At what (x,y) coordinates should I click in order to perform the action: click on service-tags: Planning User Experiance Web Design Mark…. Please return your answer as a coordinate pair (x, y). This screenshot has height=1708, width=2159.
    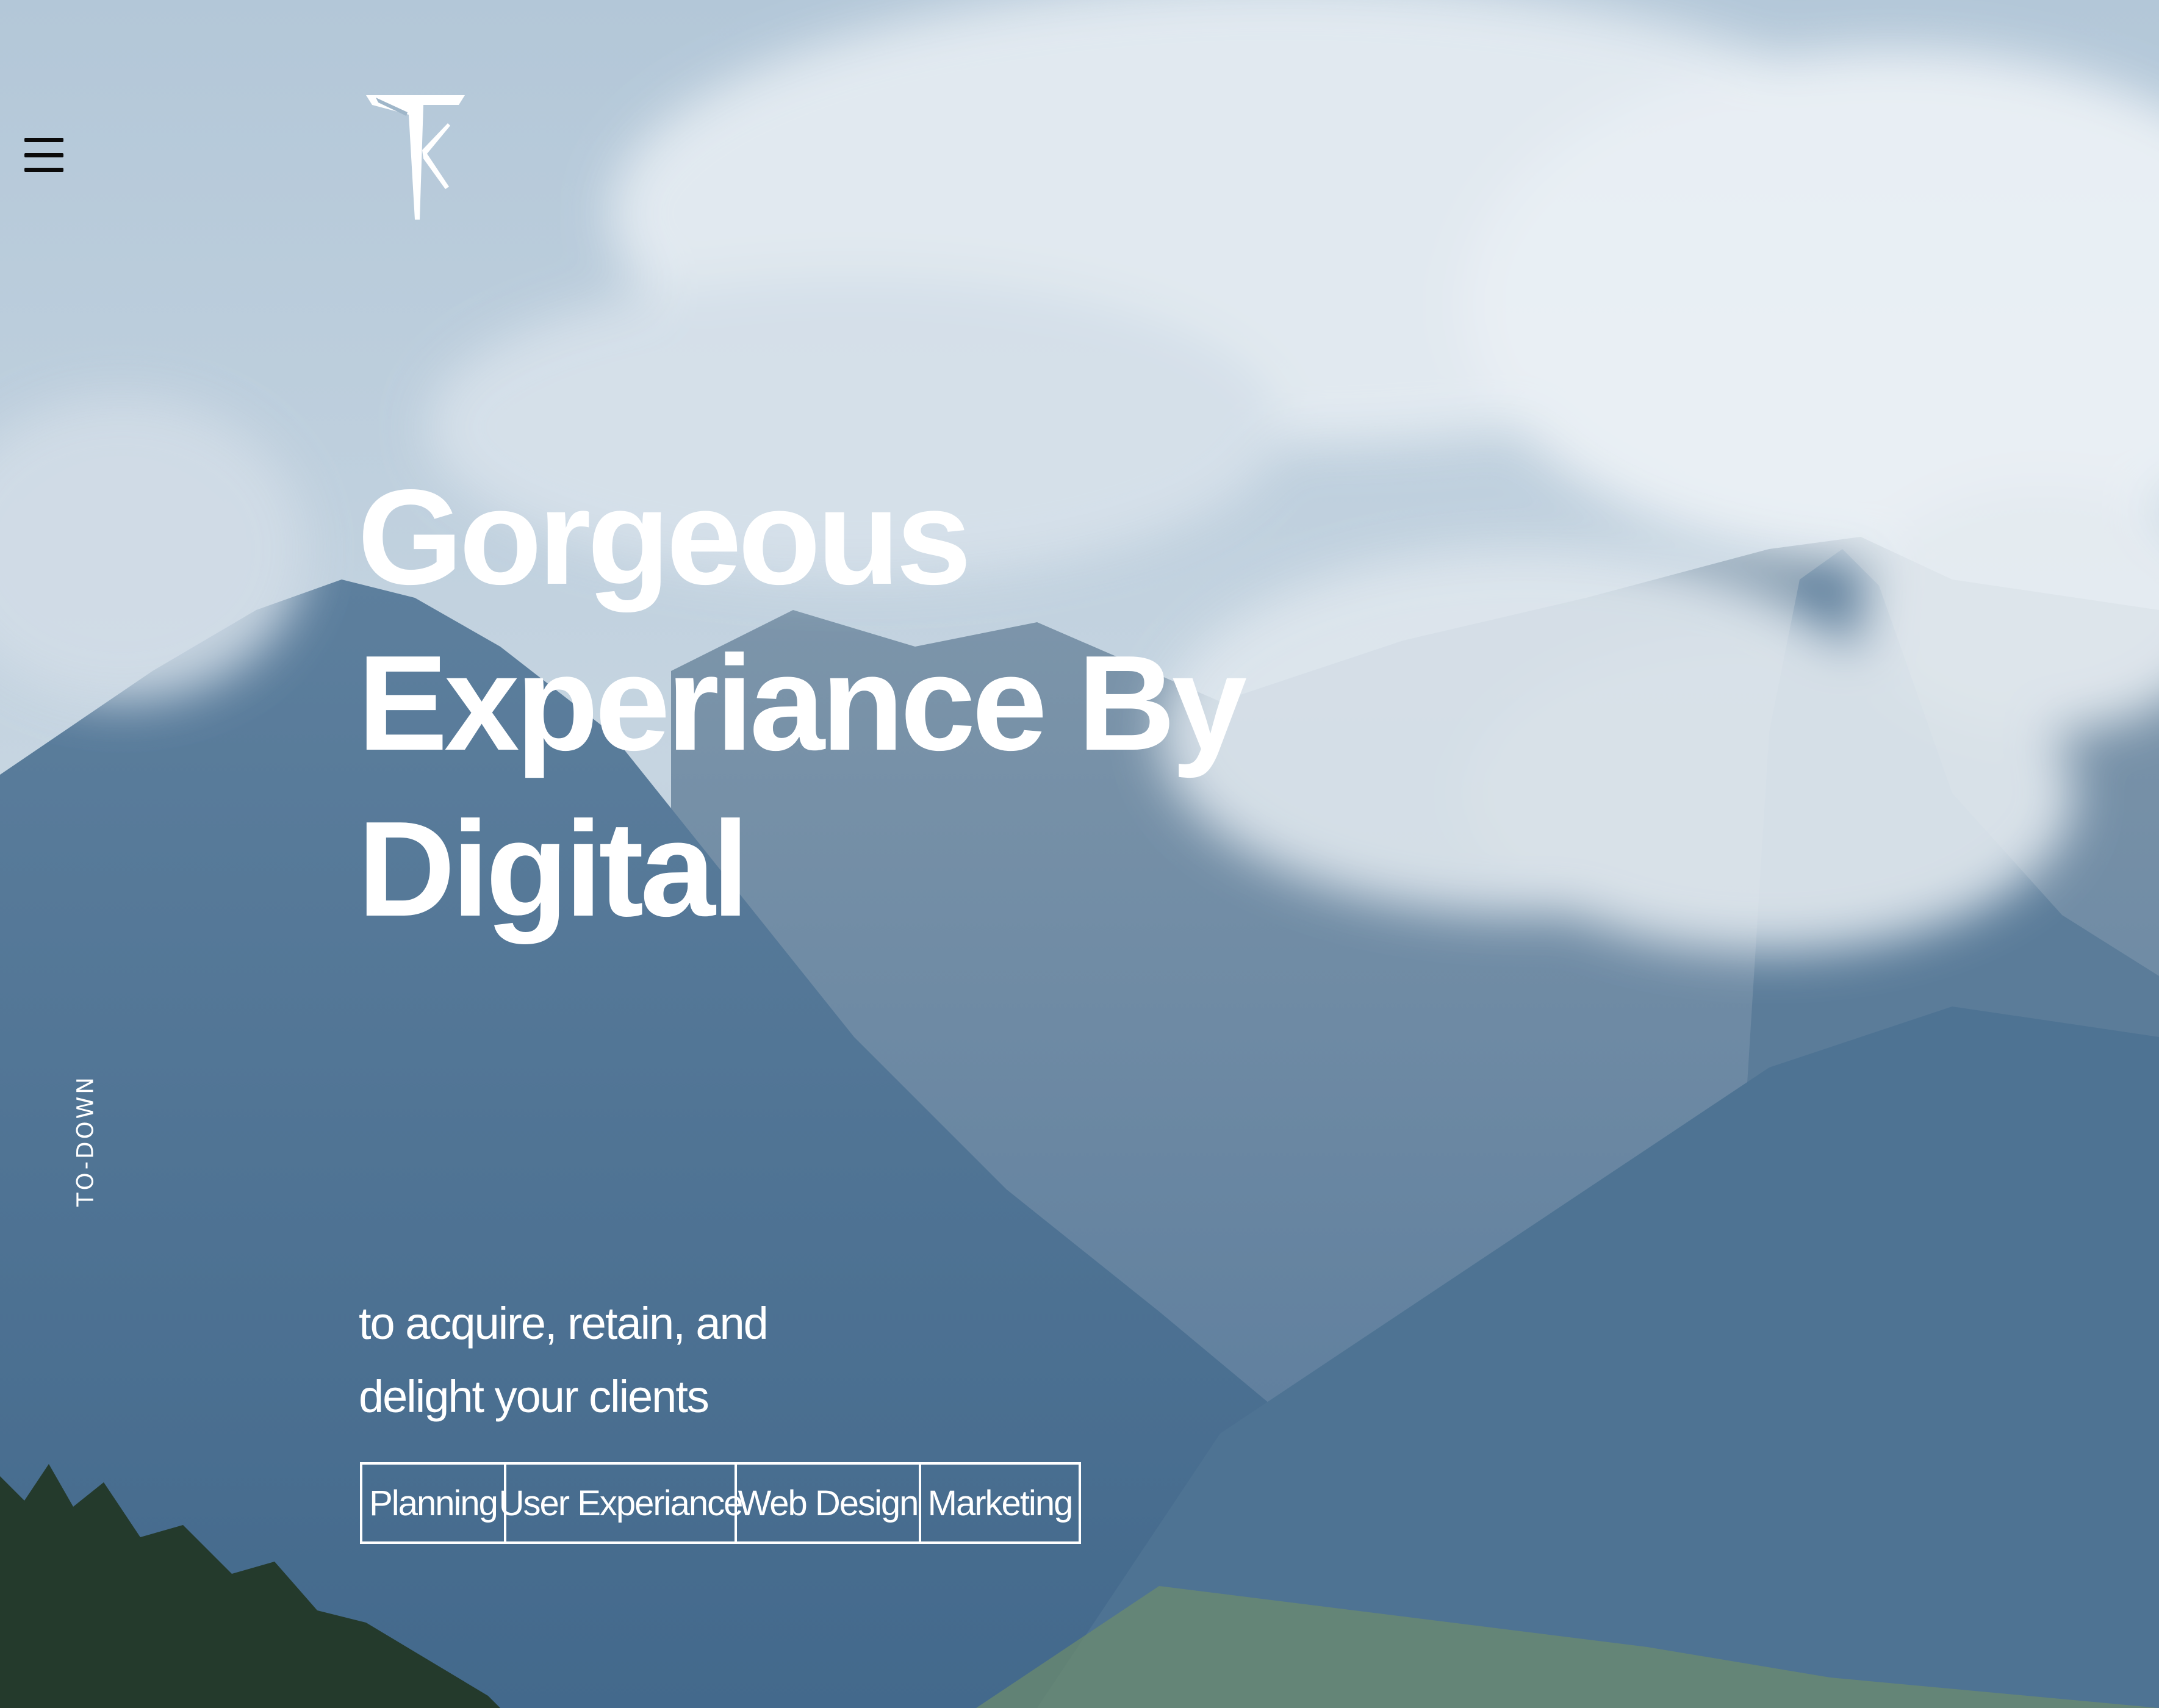
    Looking at the image, I should click on (720, 1503).